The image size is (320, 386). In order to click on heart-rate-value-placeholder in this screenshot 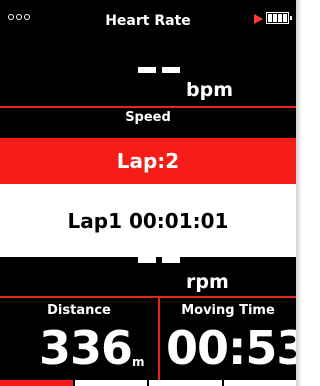, I will do `click(159, 70)`.